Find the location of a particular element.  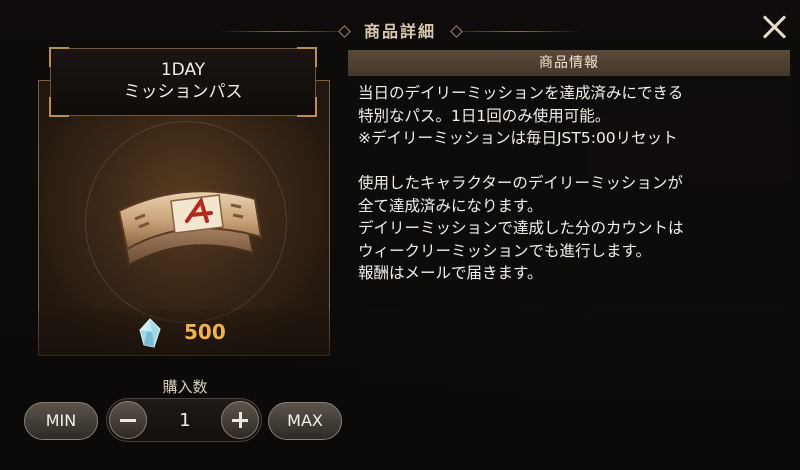

quantity-value: 1 is located at coordinates (185, 420).